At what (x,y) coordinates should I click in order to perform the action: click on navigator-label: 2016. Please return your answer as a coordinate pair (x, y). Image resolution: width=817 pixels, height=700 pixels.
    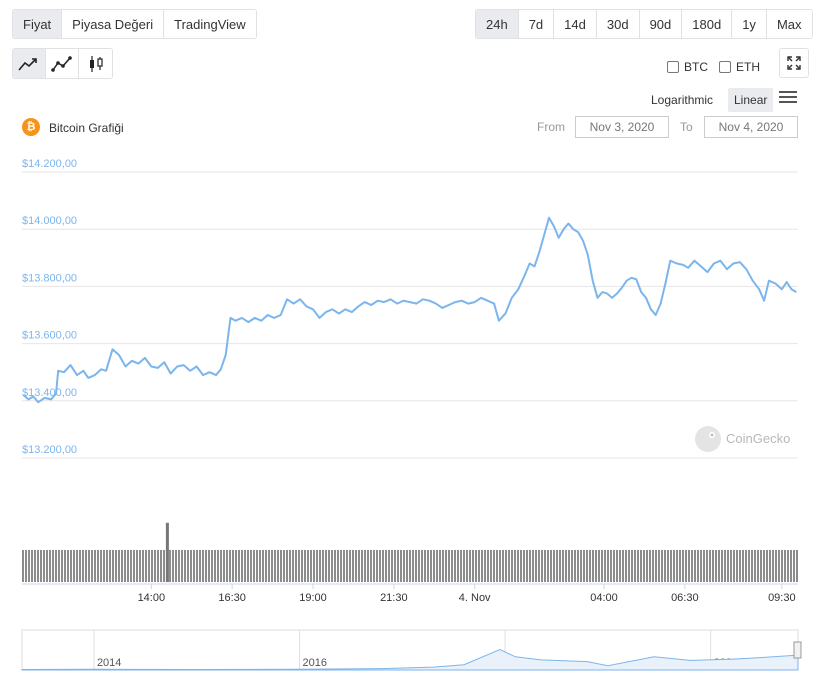
    Looking at the image, I should click on (315, 663).